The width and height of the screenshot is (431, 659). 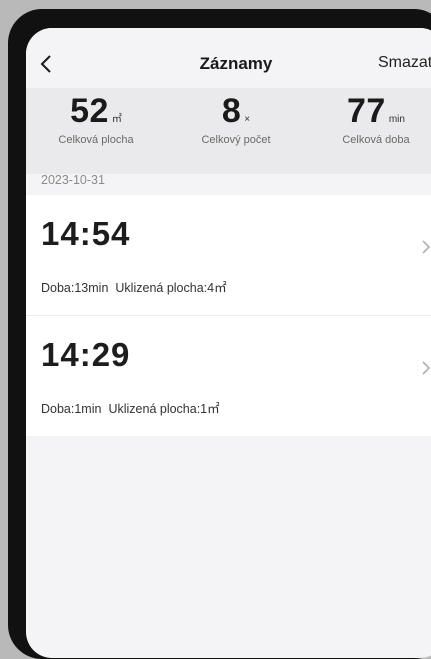 I want to click on summary-stats: 52 ㎡ Celková plocha 8 × Celkový počet 77, so click(x=228, y=131).